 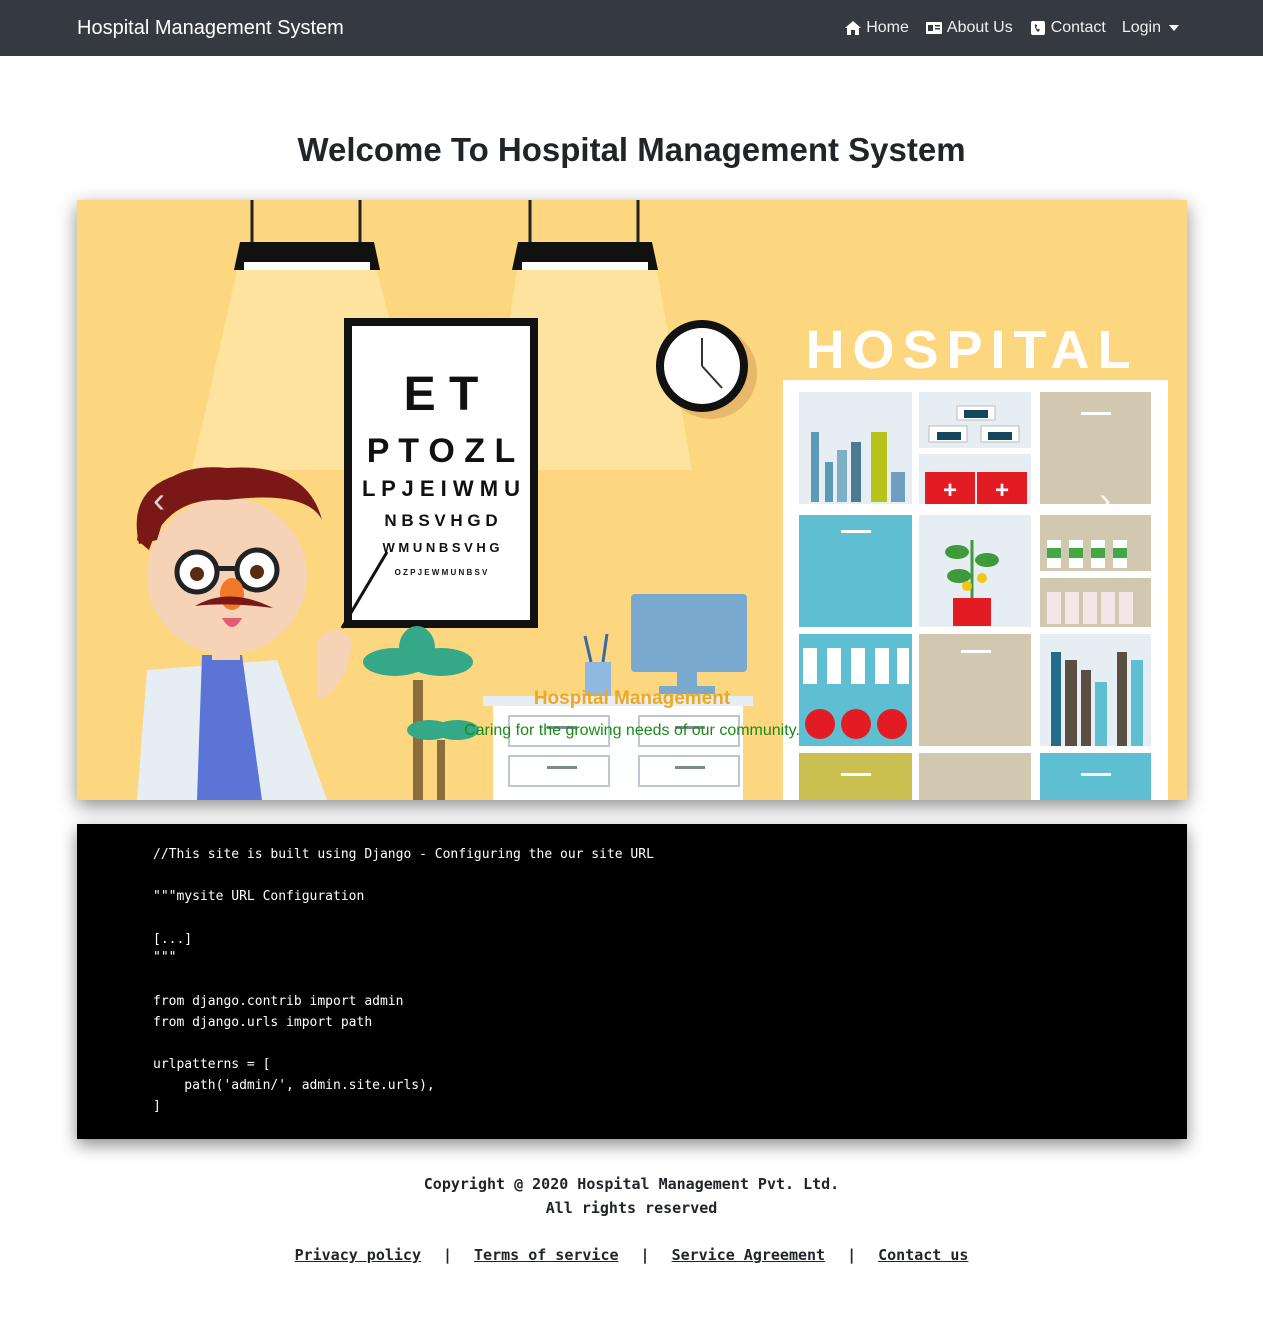 I want to click on service-agreement-link: Service Agreement, so click(x=749, y=1255).